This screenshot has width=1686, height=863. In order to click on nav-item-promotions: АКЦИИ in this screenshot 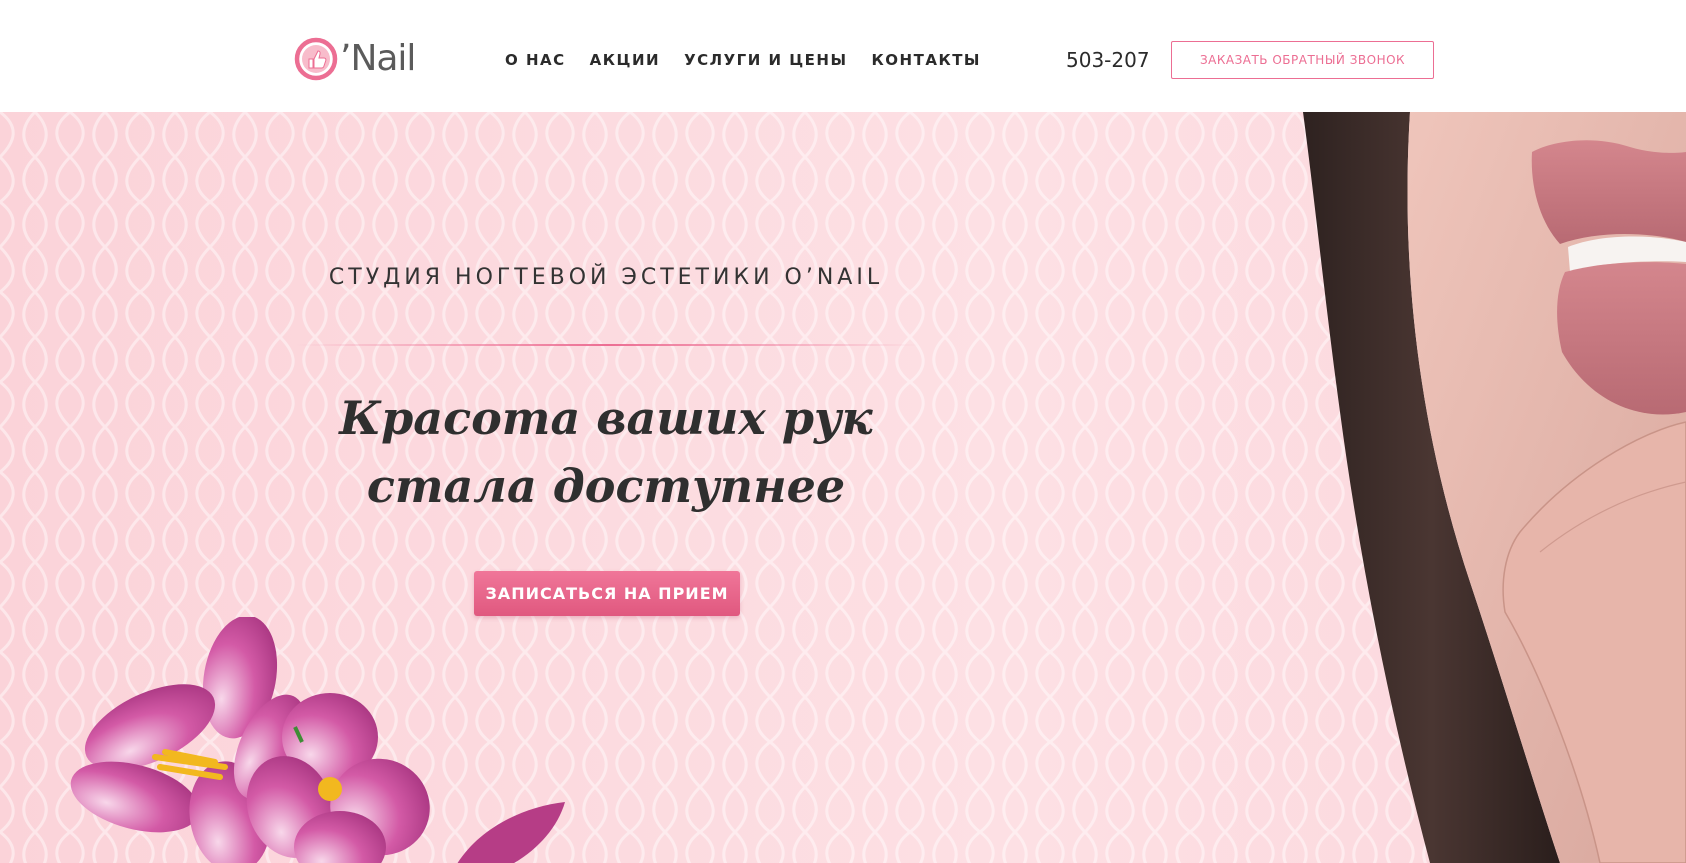, I will do `click(625, 60)`.